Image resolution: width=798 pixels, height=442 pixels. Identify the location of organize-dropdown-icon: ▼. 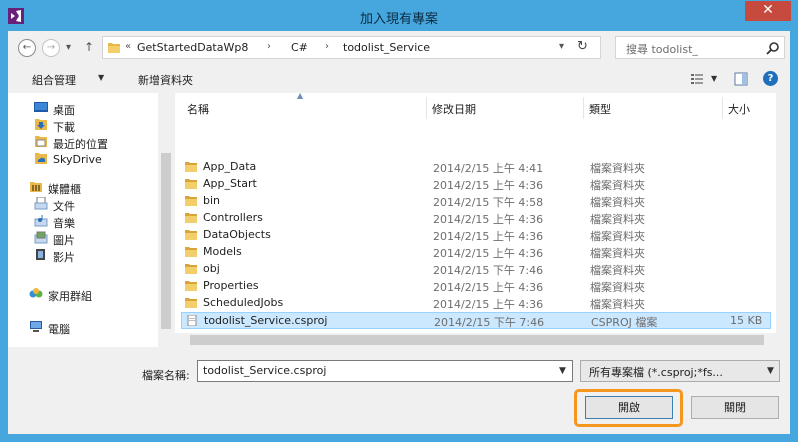
(101, 77).